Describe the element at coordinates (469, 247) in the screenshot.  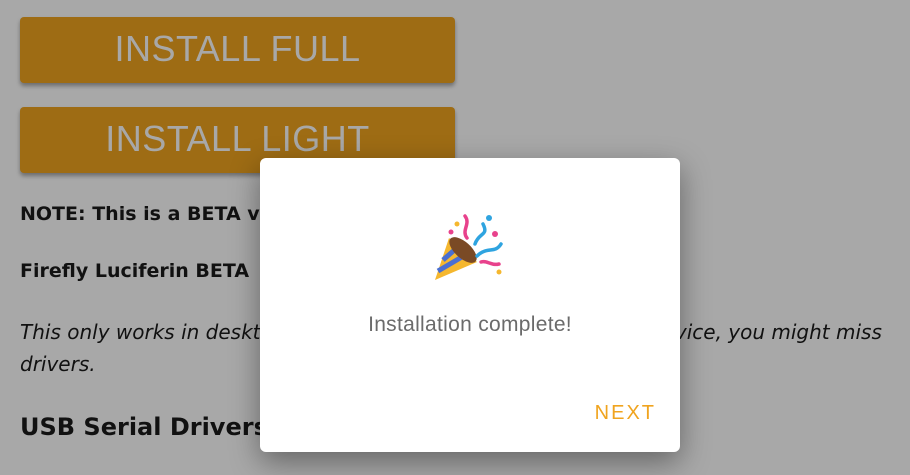
I see `party-popper-icon` at that location.